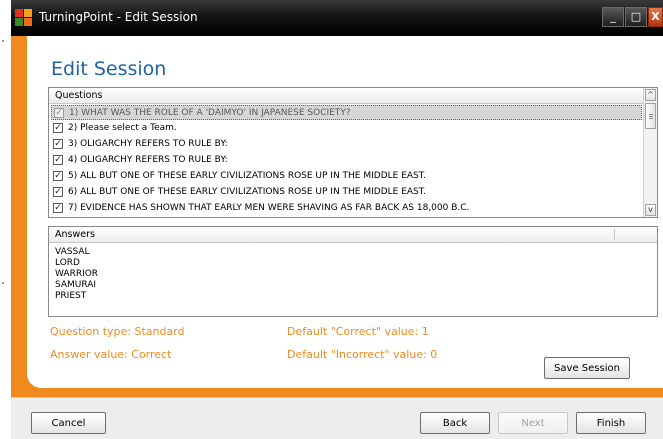  I want to click on column-divider, so click(614, 234).